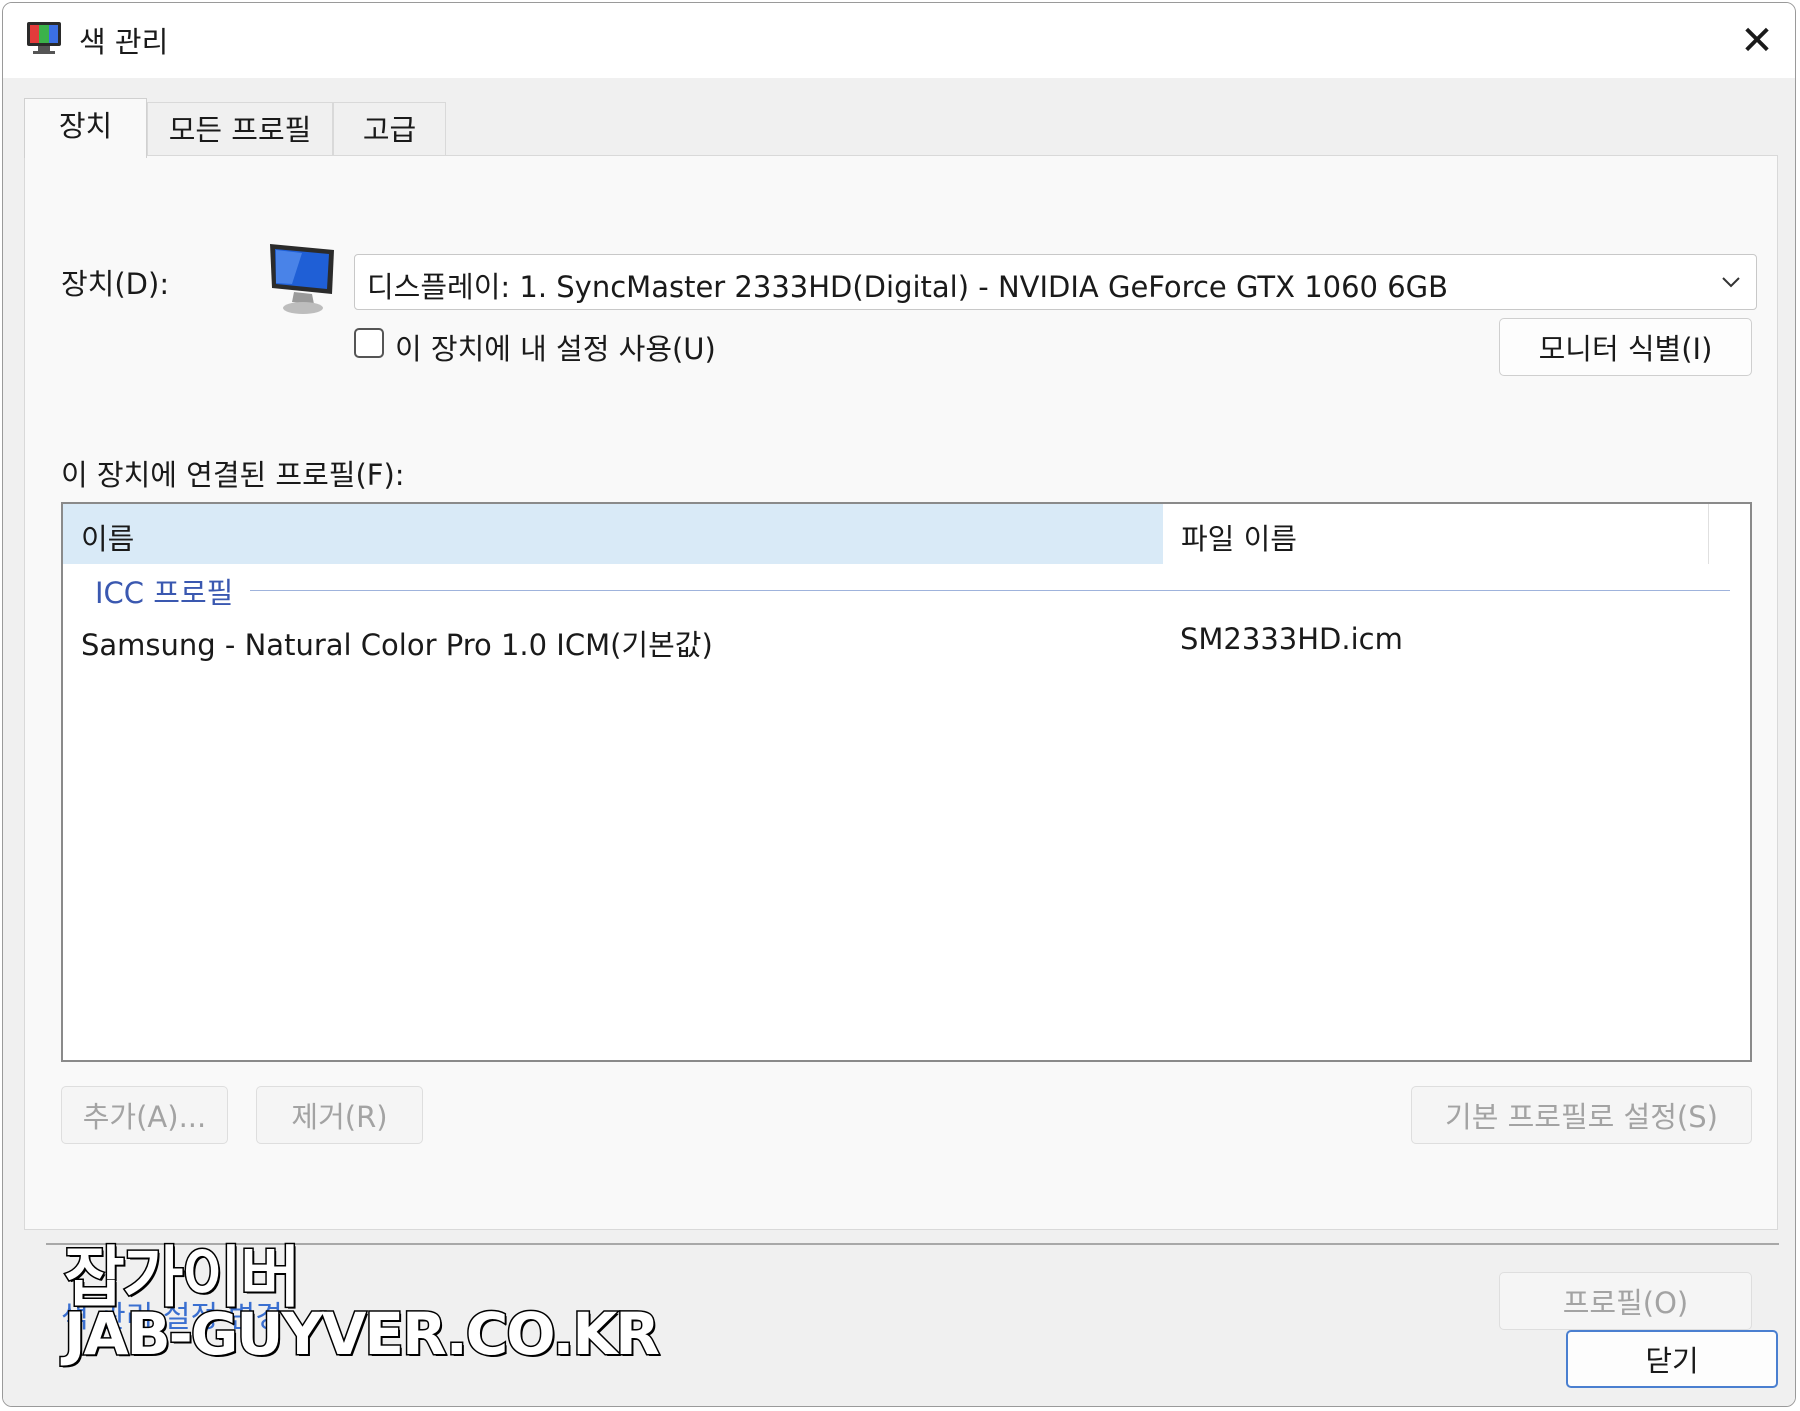 The height and width of the screenshot is (1411, 1800). I want to click on close-window-button: ✕, so click(1757, 40).